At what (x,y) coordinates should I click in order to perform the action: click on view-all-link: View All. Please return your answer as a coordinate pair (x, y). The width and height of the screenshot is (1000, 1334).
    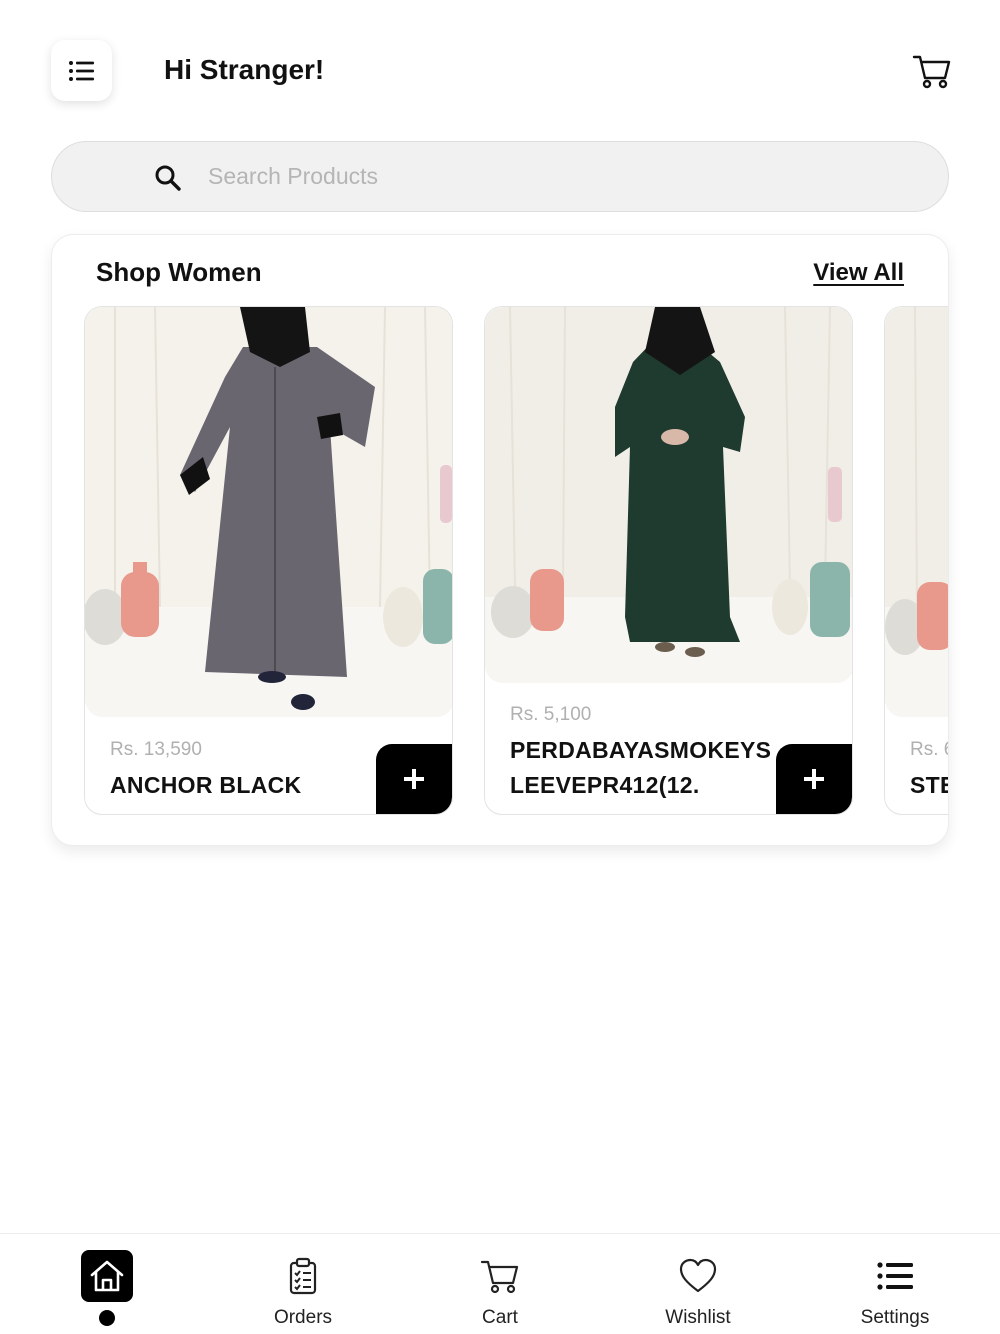
    Looking at the image, I should click on (858, 273).